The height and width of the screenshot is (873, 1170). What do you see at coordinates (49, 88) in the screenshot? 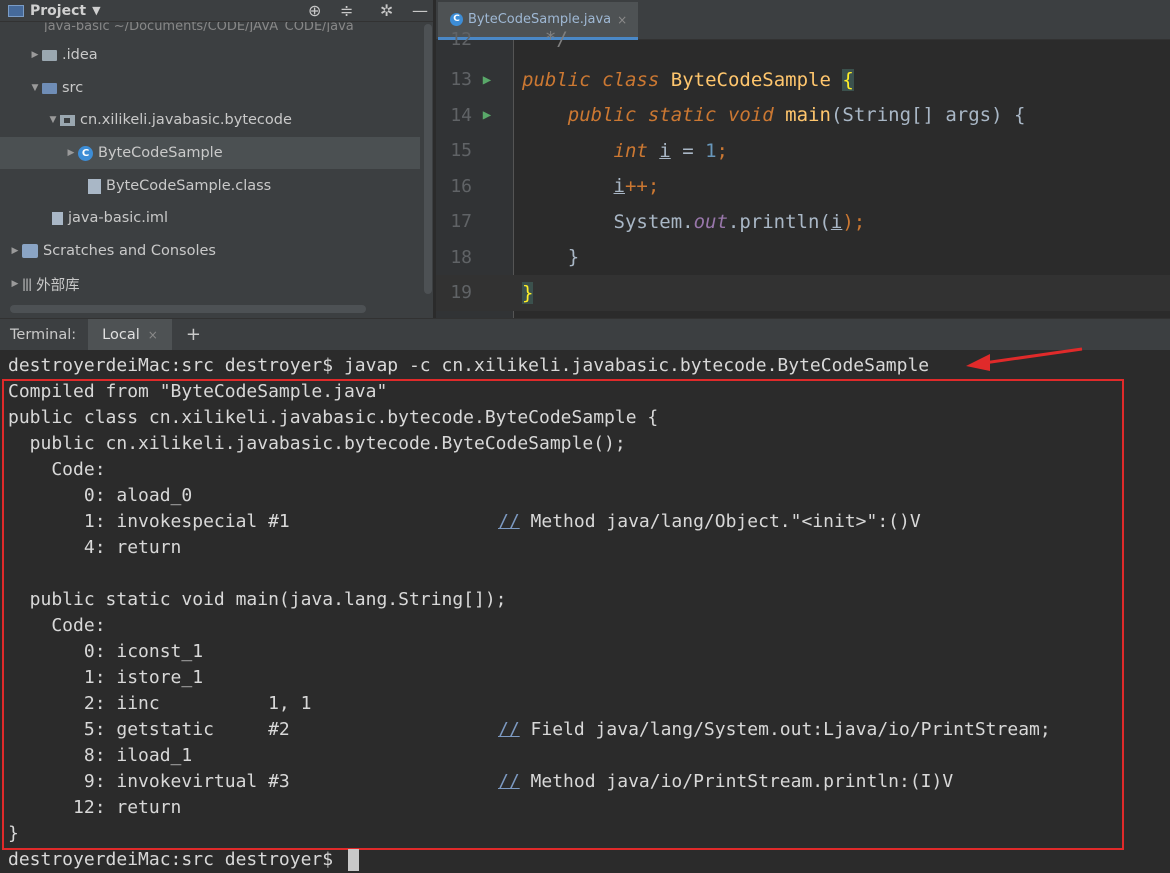
I see `source-folder-icon` at bounding box center [49, 88].